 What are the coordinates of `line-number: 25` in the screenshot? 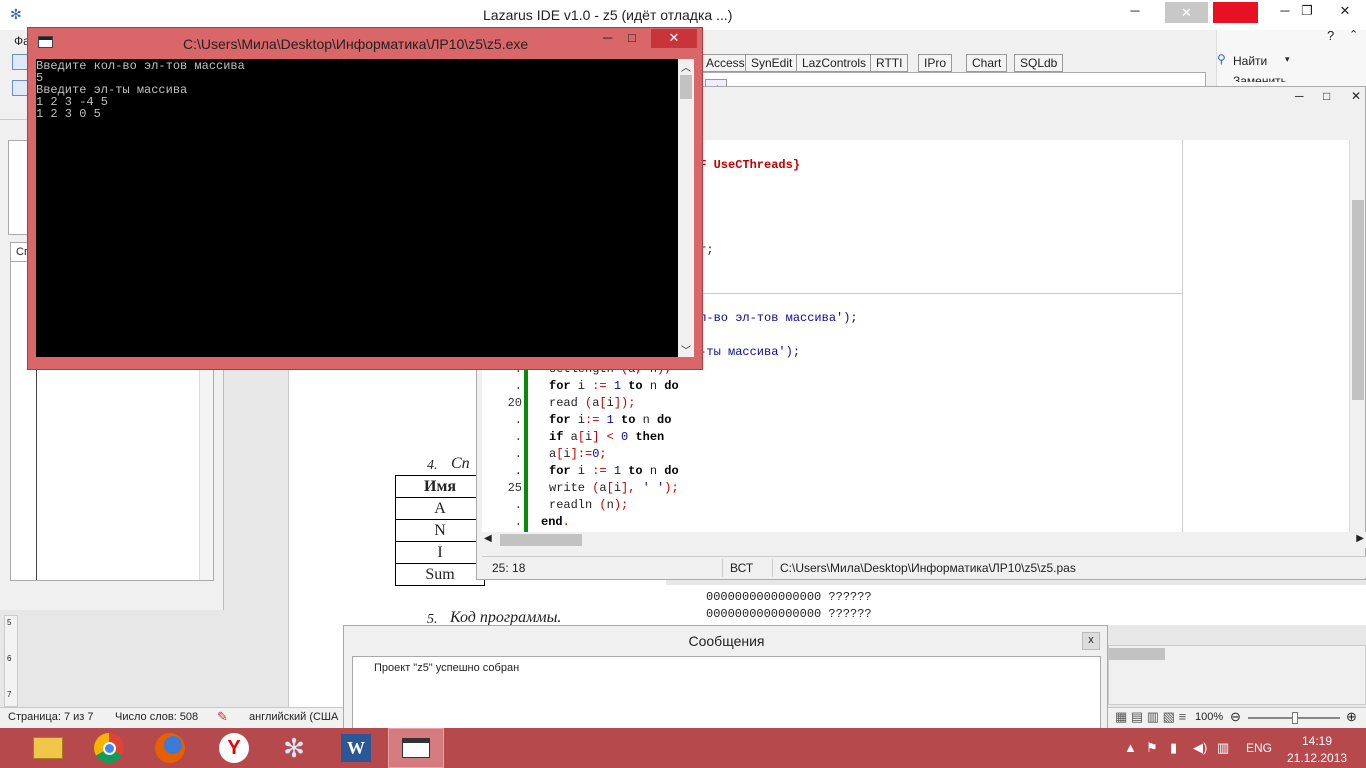 It's located at (514, 488).